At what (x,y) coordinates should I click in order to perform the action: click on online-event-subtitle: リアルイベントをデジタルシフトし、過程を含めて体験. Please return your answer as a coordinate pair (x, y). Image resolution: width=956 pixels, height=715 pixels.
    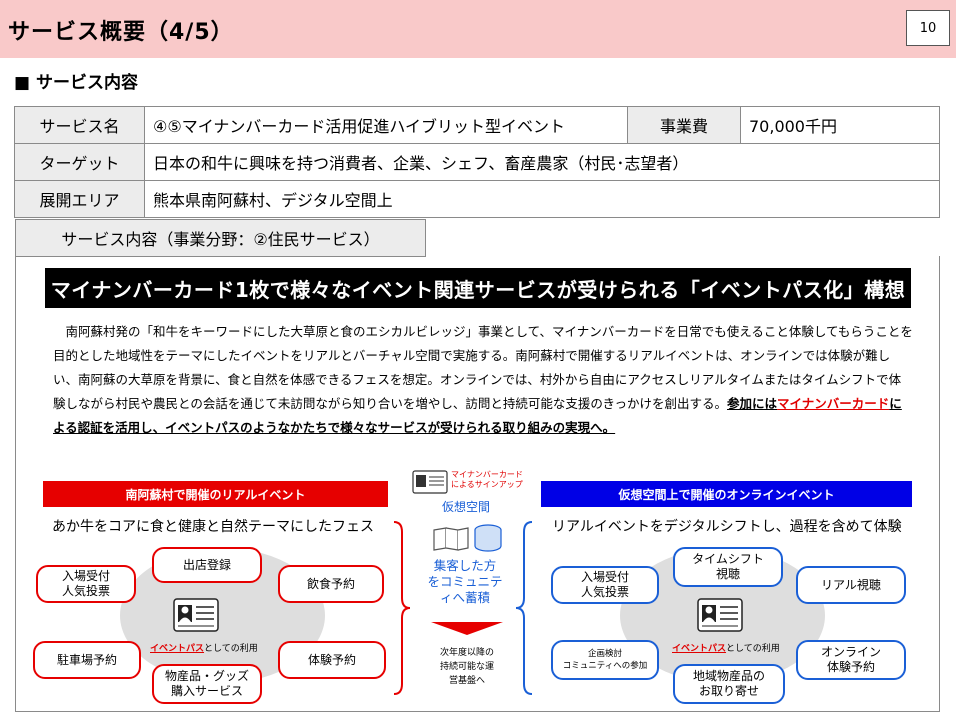
    Looking at the image, I should click on (727, 527).